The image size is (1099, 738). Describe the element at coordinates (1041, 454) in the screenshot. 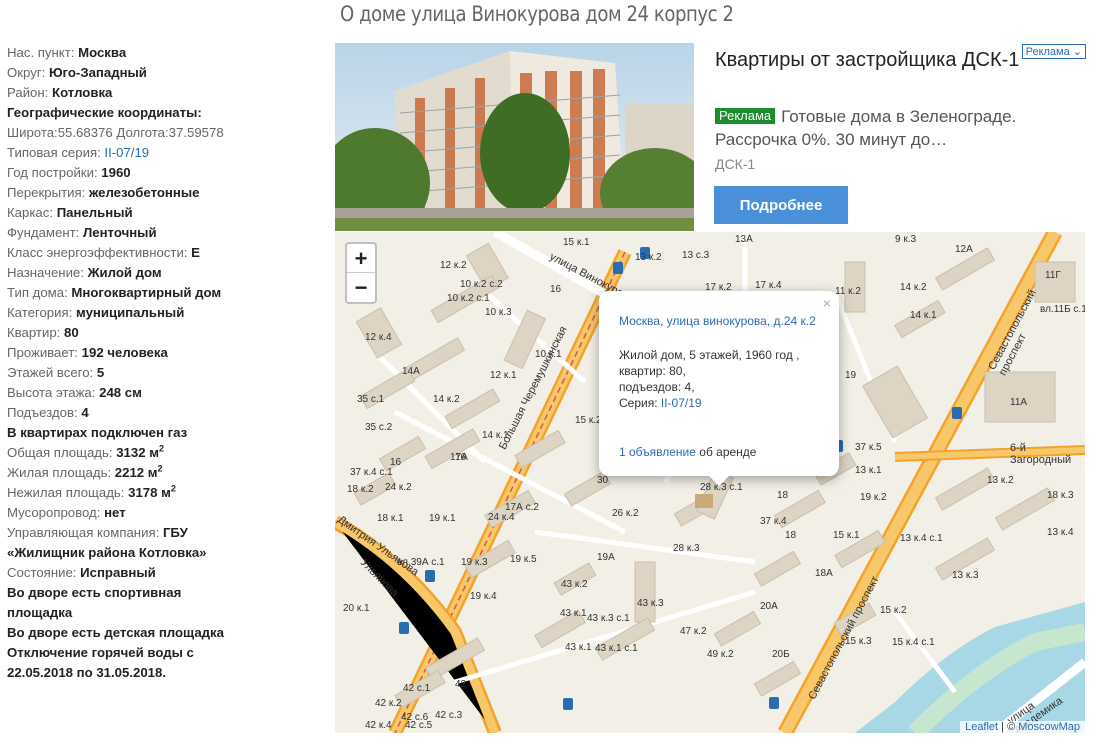

I see `street-zagorodny: 6-й Загородный` at that location.